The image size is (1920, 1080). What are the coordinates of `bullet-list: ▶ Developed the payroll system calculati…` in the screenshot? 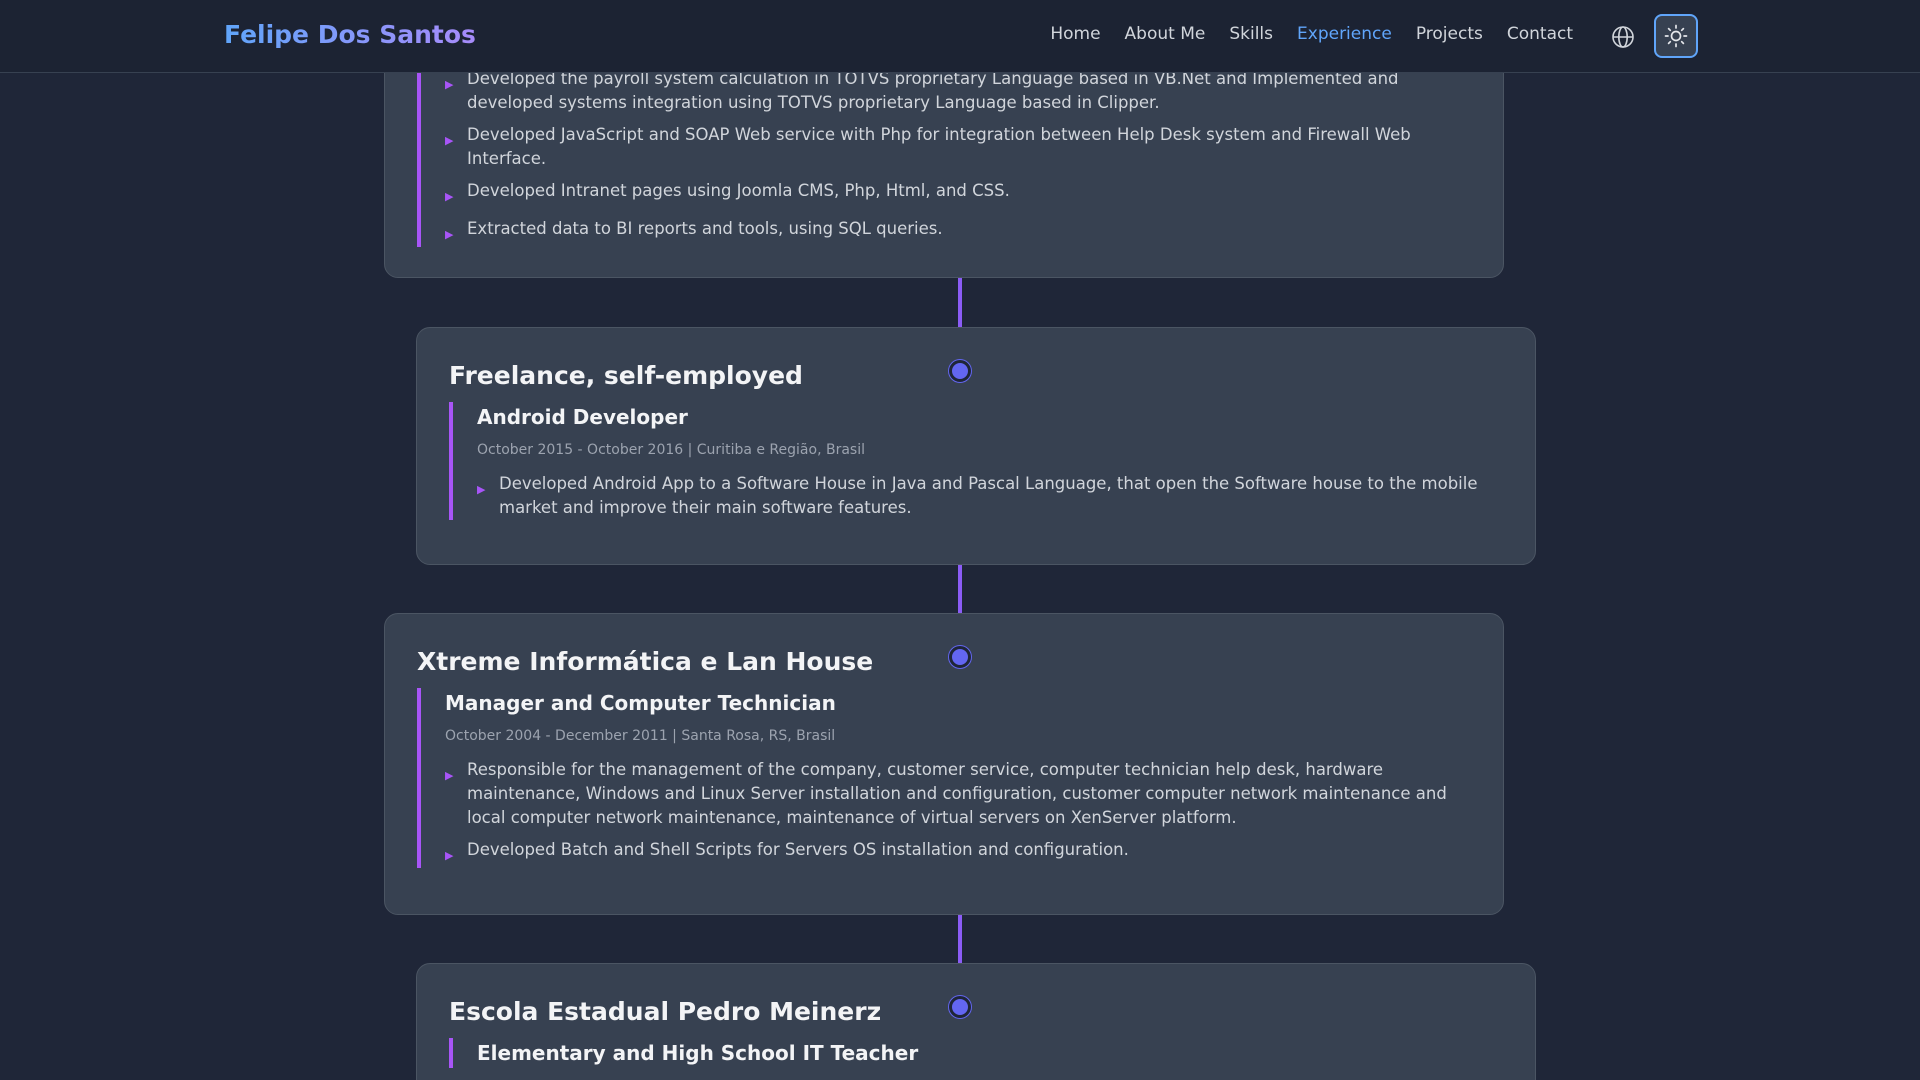 It's located at (958, 157).